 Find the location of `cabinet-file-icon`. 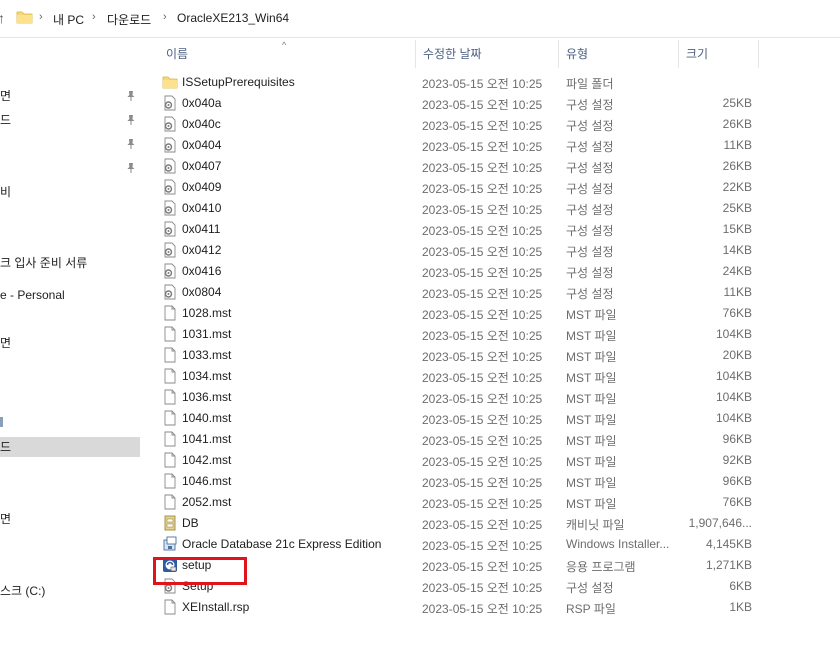

cabinet-file-icon is located at coordinates (170, 523).